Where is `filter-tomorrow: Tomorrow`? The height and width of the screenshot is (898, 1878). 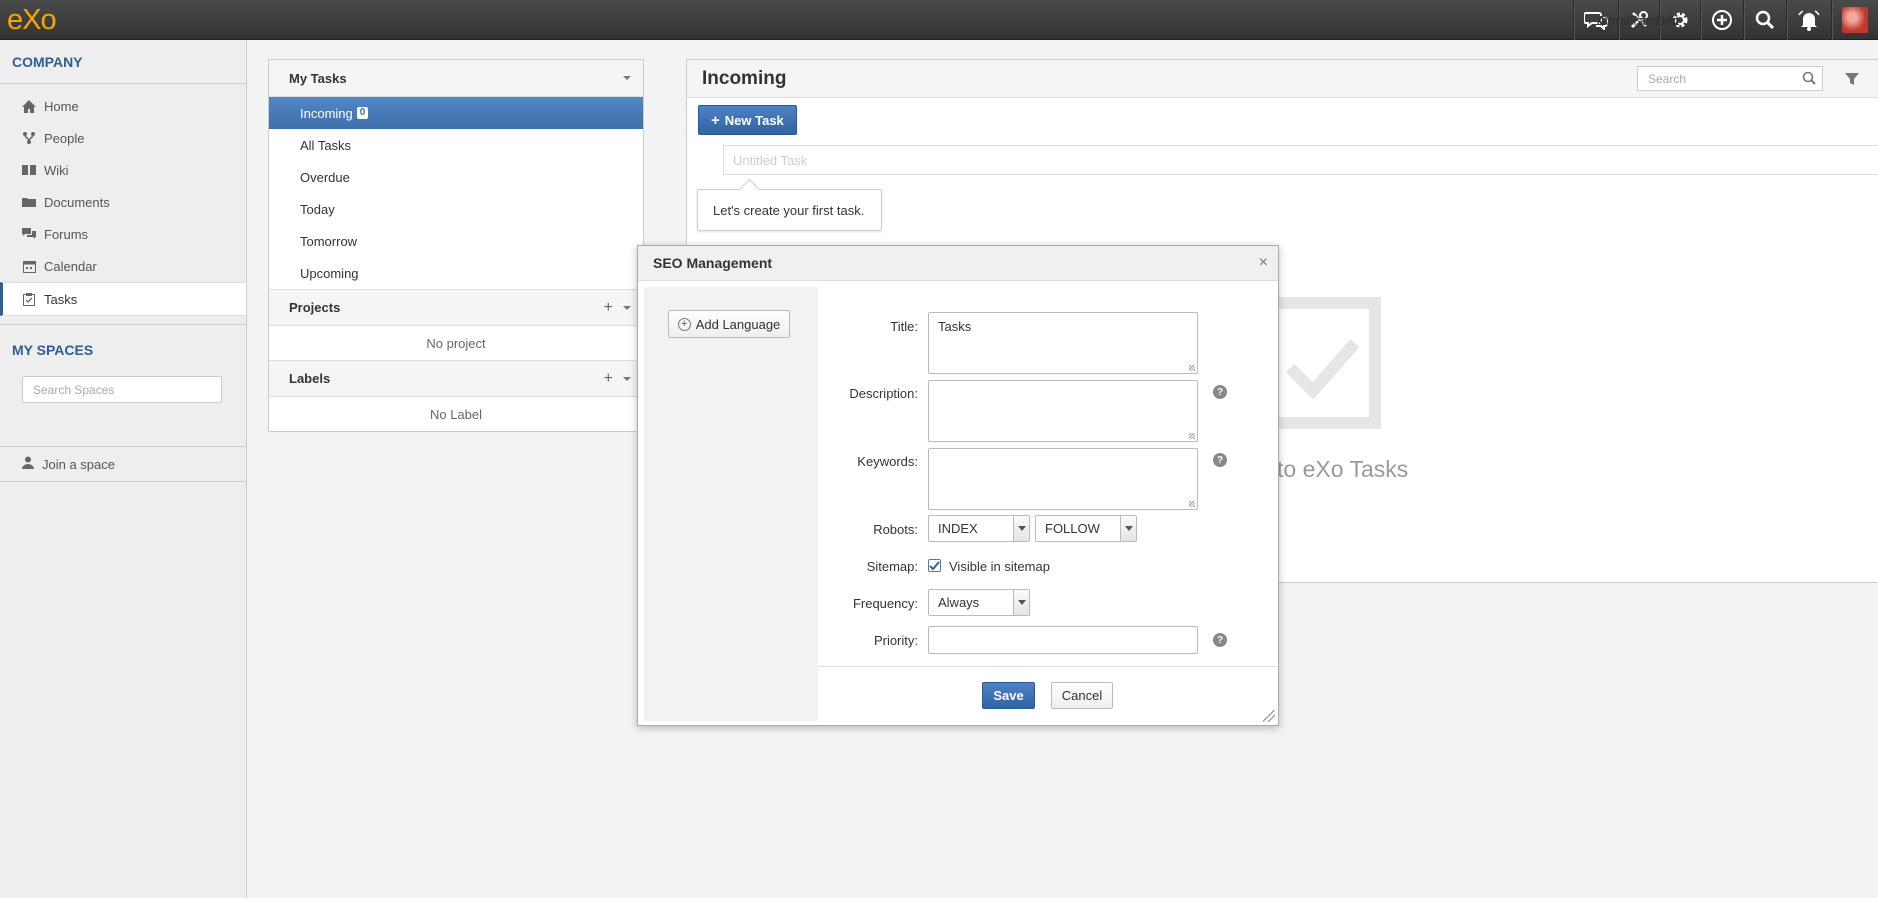 filter-tomorrow: Tomorrow is located at coordinates (456, 241).